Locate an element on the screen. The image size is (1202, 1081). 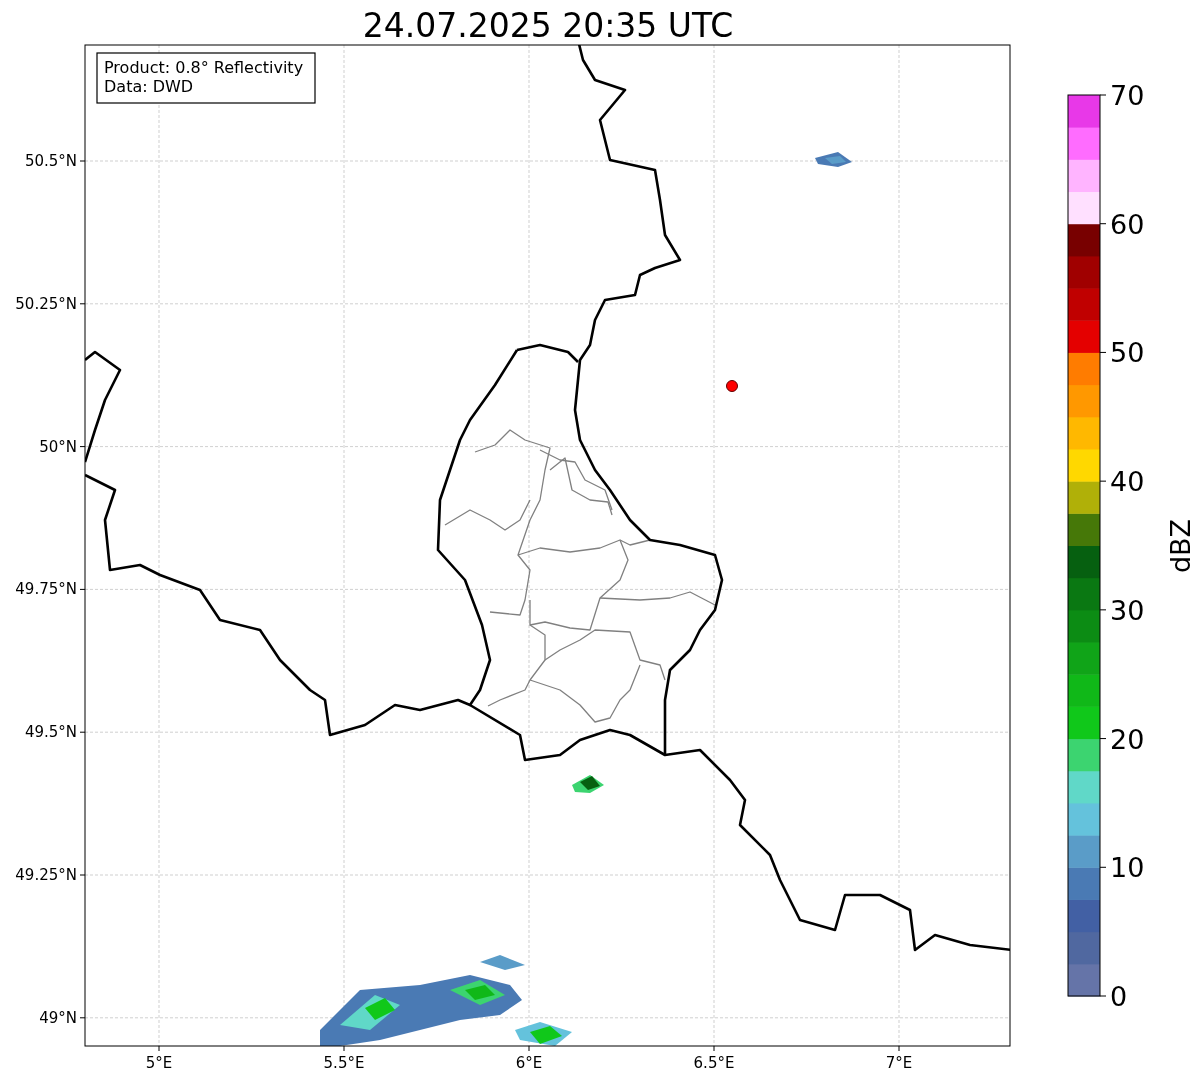
info-text: Product: 0.8° Reflectivity is located at coordinates (204, 67).